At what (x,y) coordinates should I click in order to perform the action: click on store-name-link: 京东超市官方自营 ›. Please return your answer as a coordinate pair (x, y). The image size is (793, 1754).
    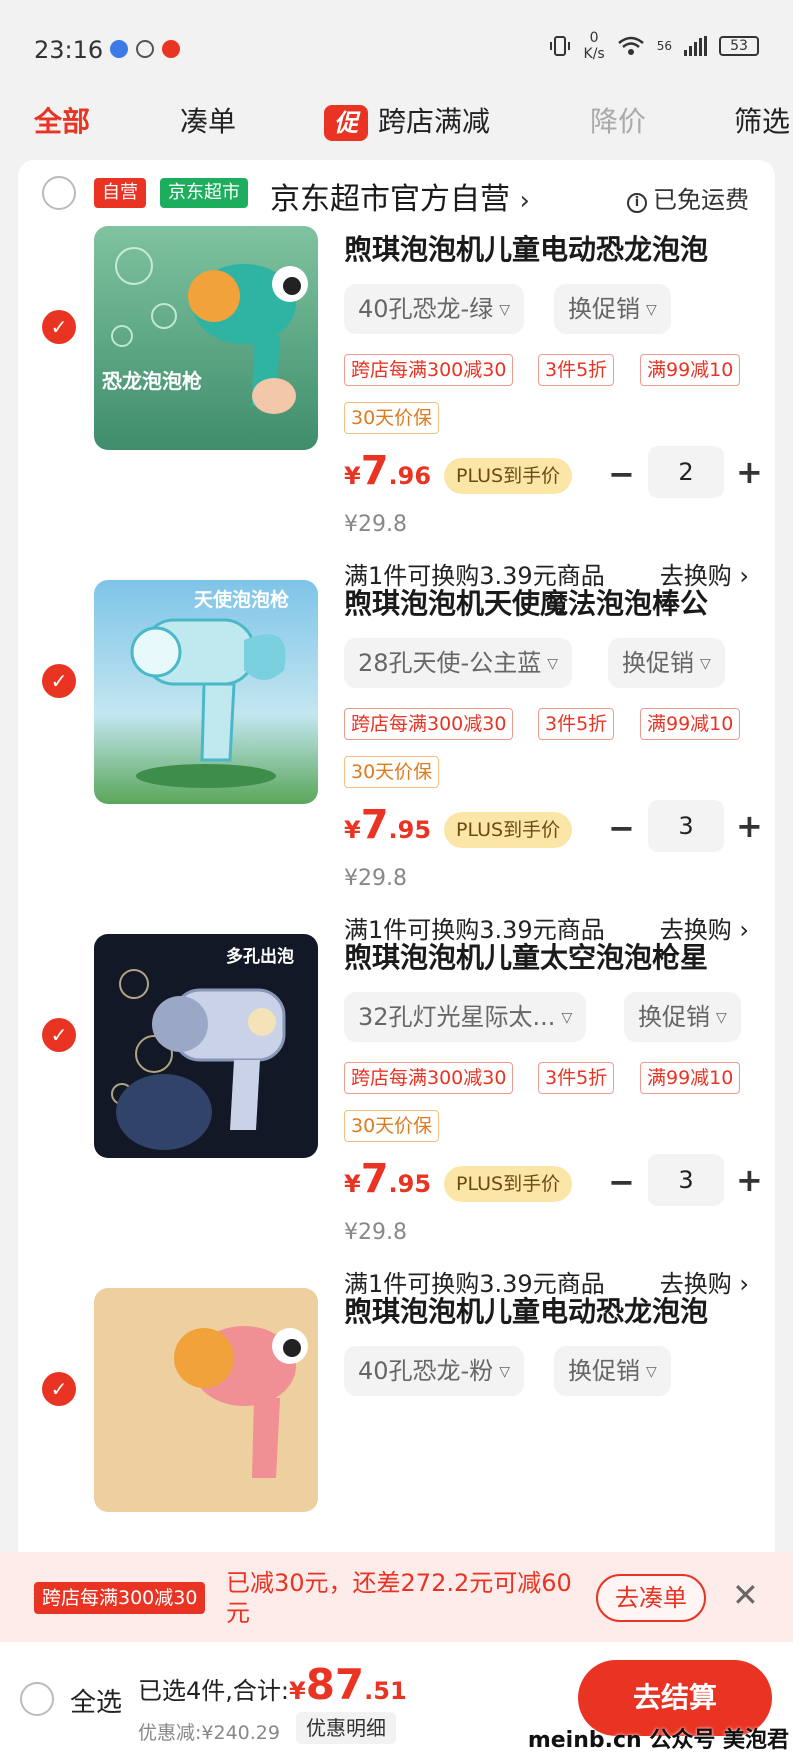
    Looking at the image, I should click on (400, 196).